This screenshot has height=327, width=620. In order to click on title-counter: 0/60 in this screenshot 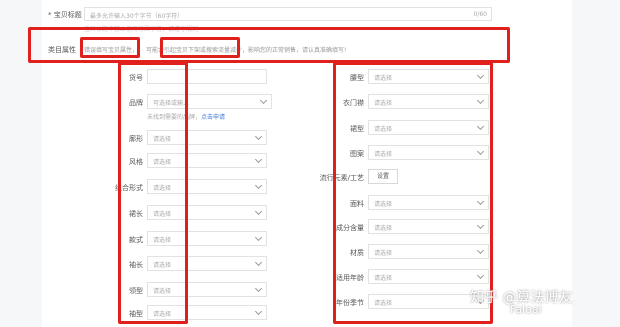, I will do `click(480, 14)`.